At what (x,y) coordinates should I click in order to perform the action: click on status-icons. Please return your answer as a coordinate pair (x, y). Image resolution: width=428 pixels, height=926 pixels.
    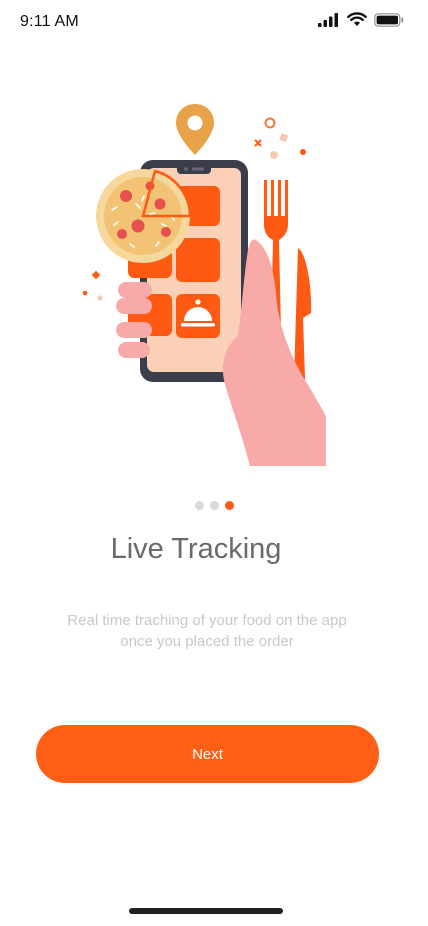
    Looking at the image, I should click on (361, 19).